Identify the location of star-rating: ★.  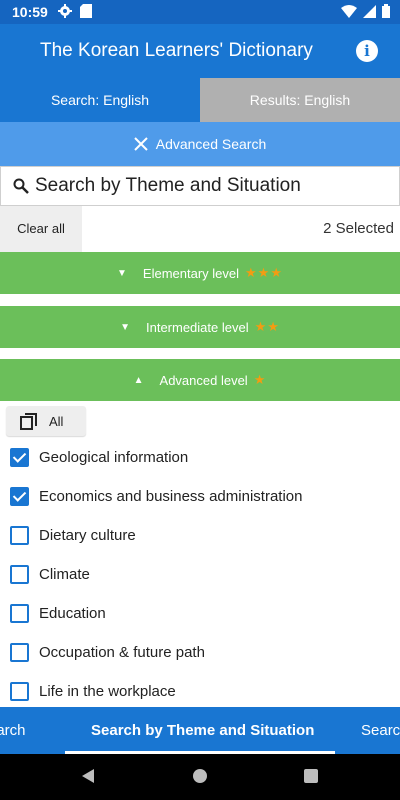
(260, 379).